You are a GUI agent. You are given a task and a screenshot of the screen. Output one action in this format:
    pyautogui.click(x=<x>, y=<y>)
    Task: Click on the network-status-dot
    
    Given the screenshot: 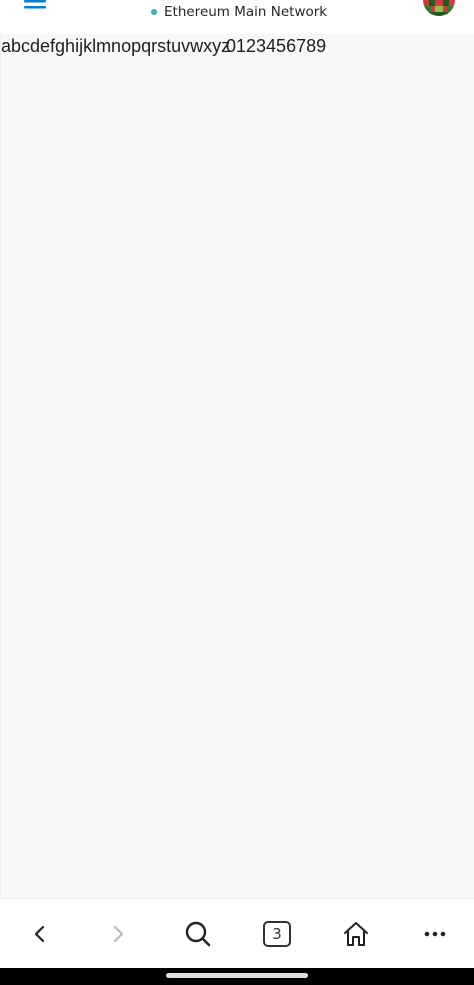 What is the action you would take?
    pyautogui.click(x=154, y=12)
    